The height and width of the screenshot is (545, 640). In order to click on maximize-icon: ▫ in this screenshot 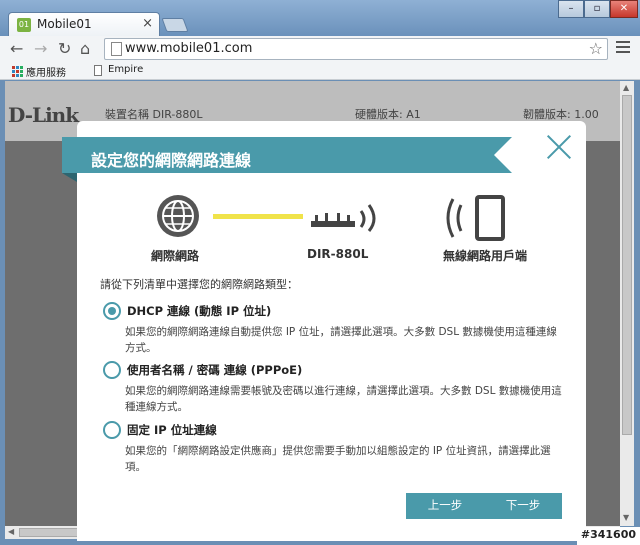, I will do `click(597, 8)`.